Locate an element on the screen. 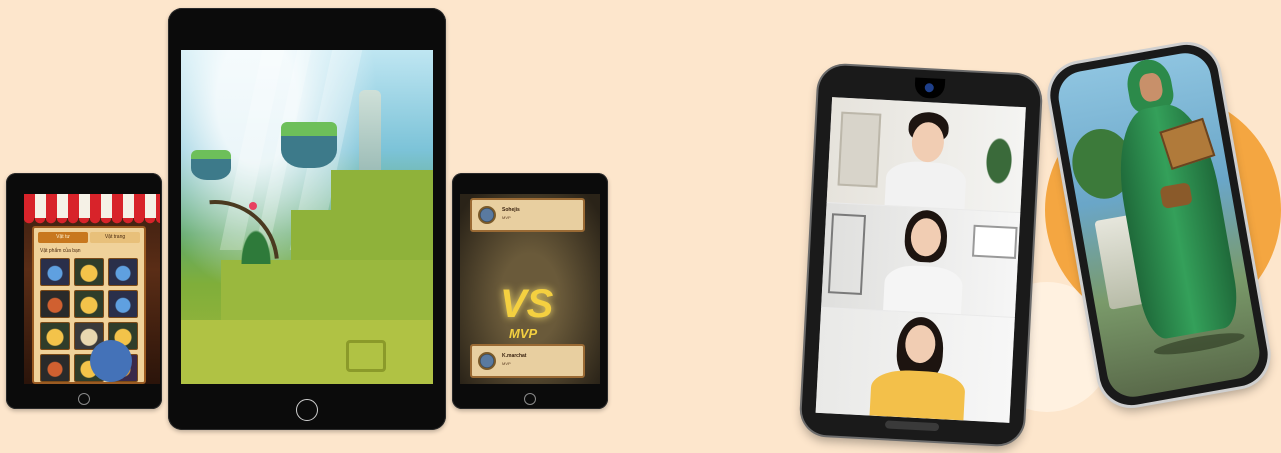 This screenshot has height=453, width=1281. tab-supplies: Vật tư is located at coordinates (63, 237).